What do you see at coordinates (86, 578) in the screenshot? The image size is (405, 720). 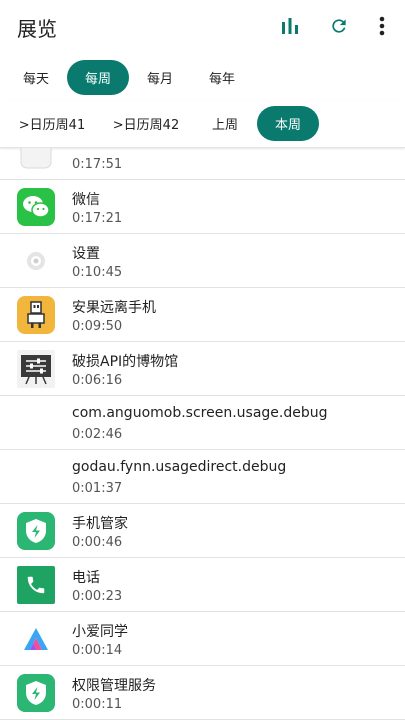 I see `app-name: 电话` at bounding box center [86, 578].